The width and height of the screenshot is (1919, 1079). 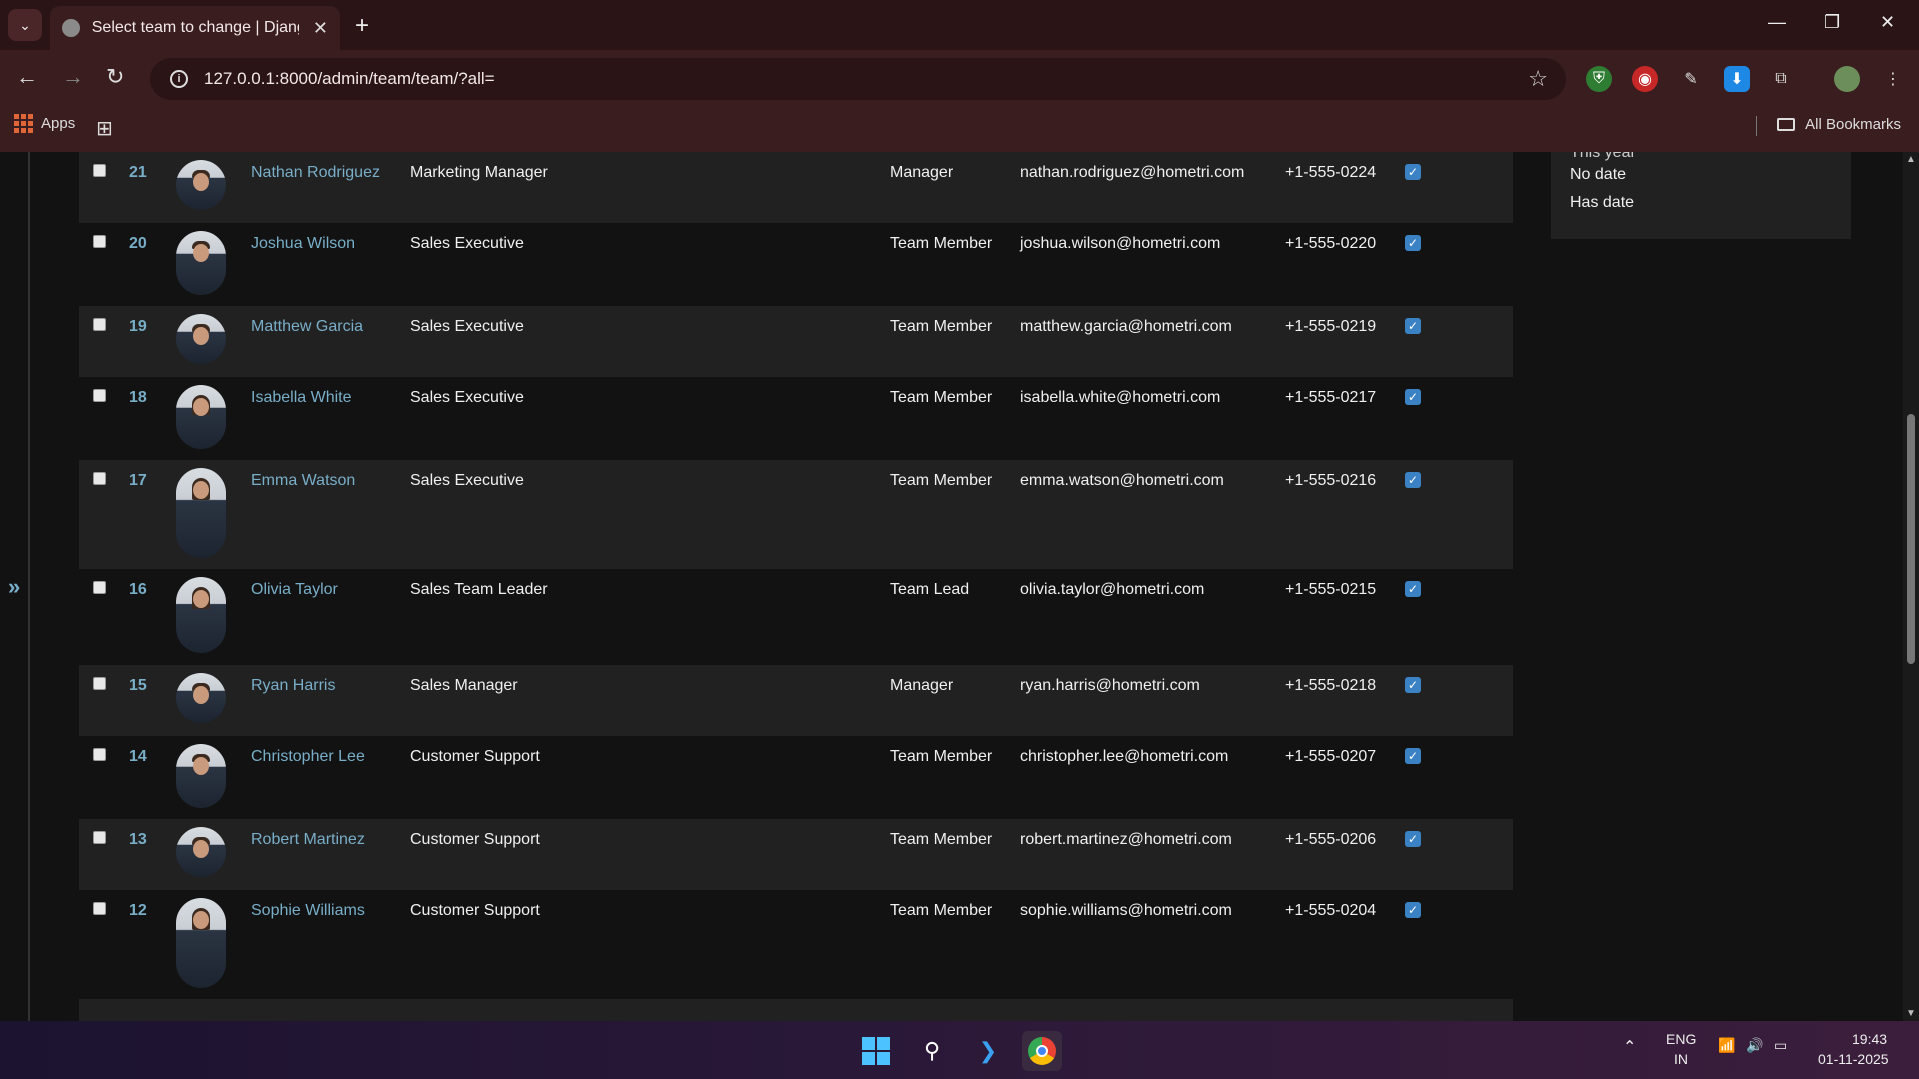 I want to click on row-id: 12, so click(x=138, y=911).